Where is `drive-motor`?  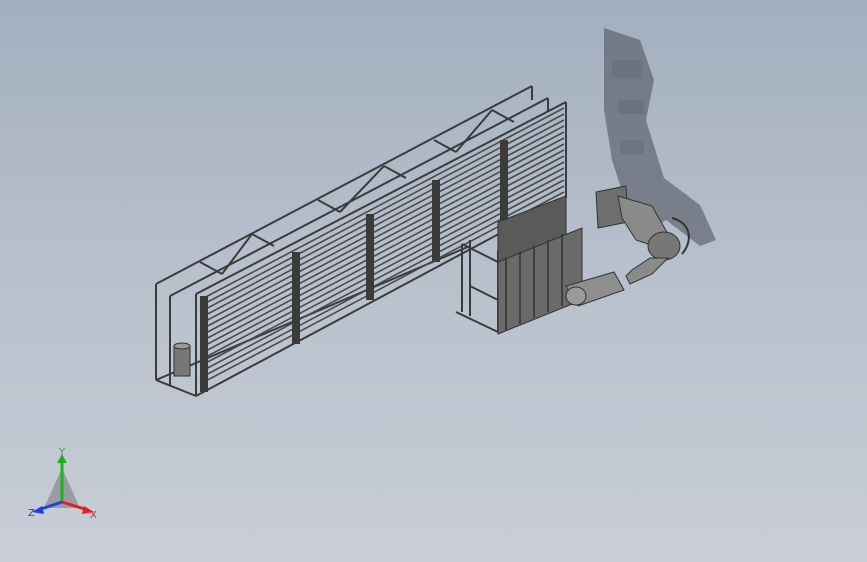 drive-motor is located at coordinates (182, 359).